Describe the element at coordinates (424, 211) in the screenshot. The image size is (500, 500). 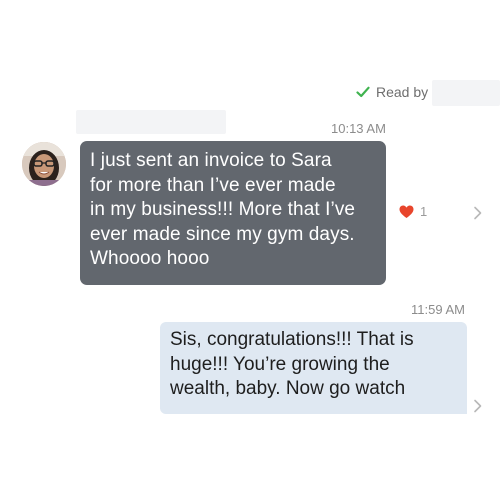
I see `reaction-count: 1` at that location.